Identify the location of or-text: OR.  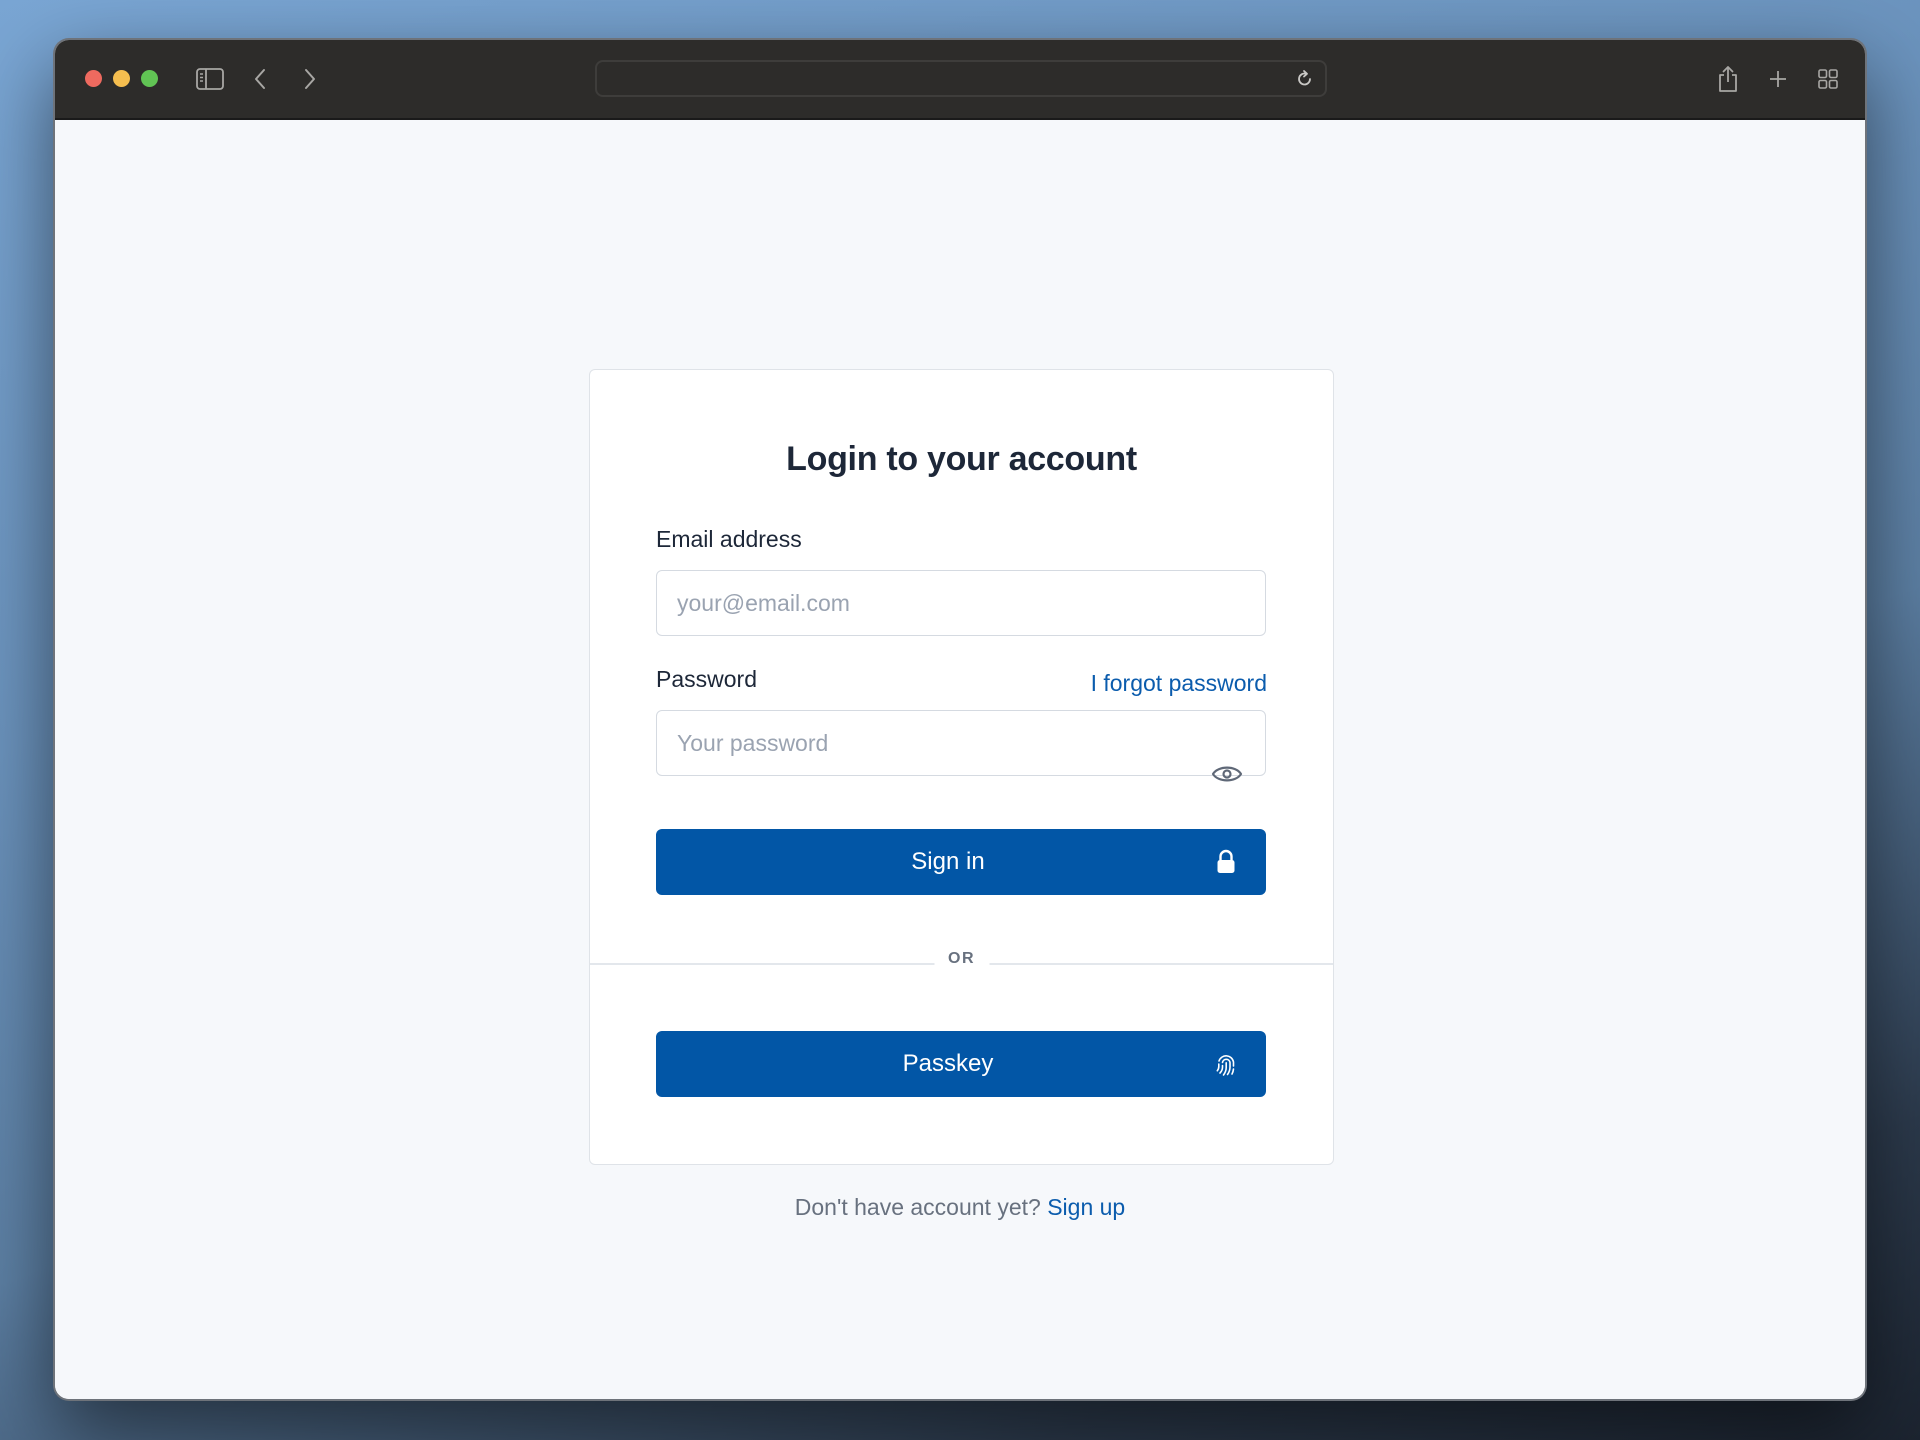
(961, 959).